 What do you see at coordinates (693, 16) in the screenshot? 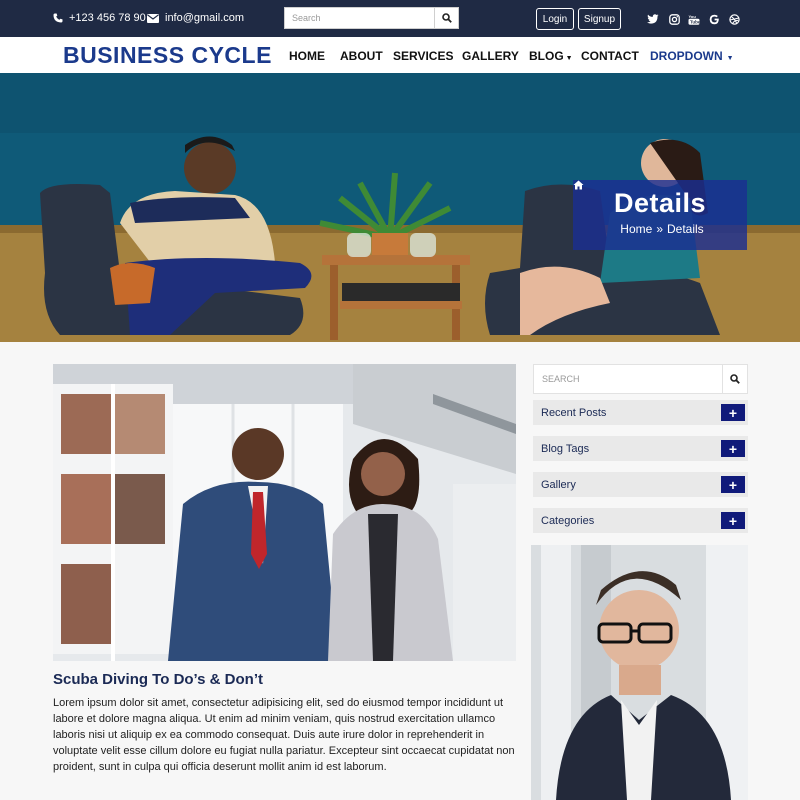
I see `svg-text: You` at bounding box center [693, 16].